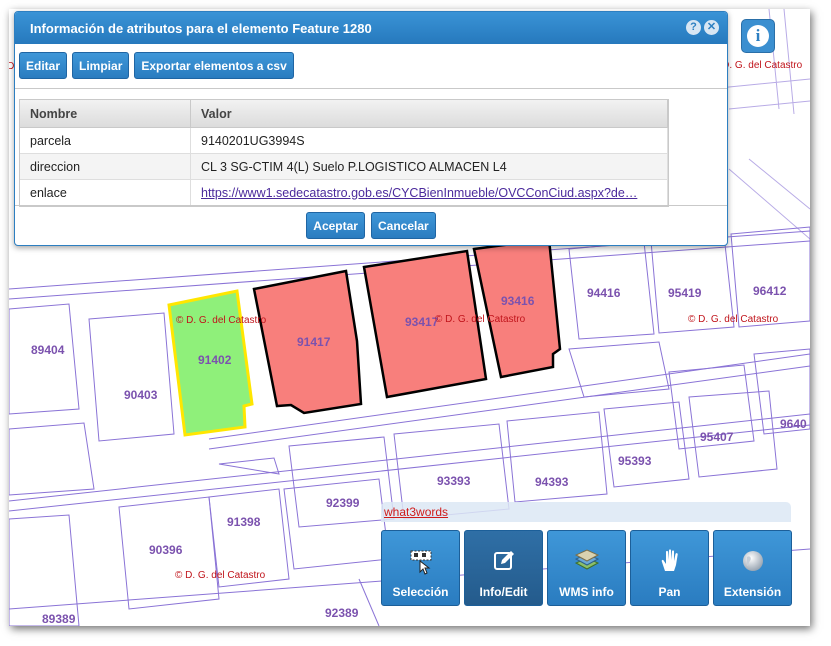  Describe the element at coordinates (343, 503) in the screenshot. I see `parcel-label: 92399` at that location.